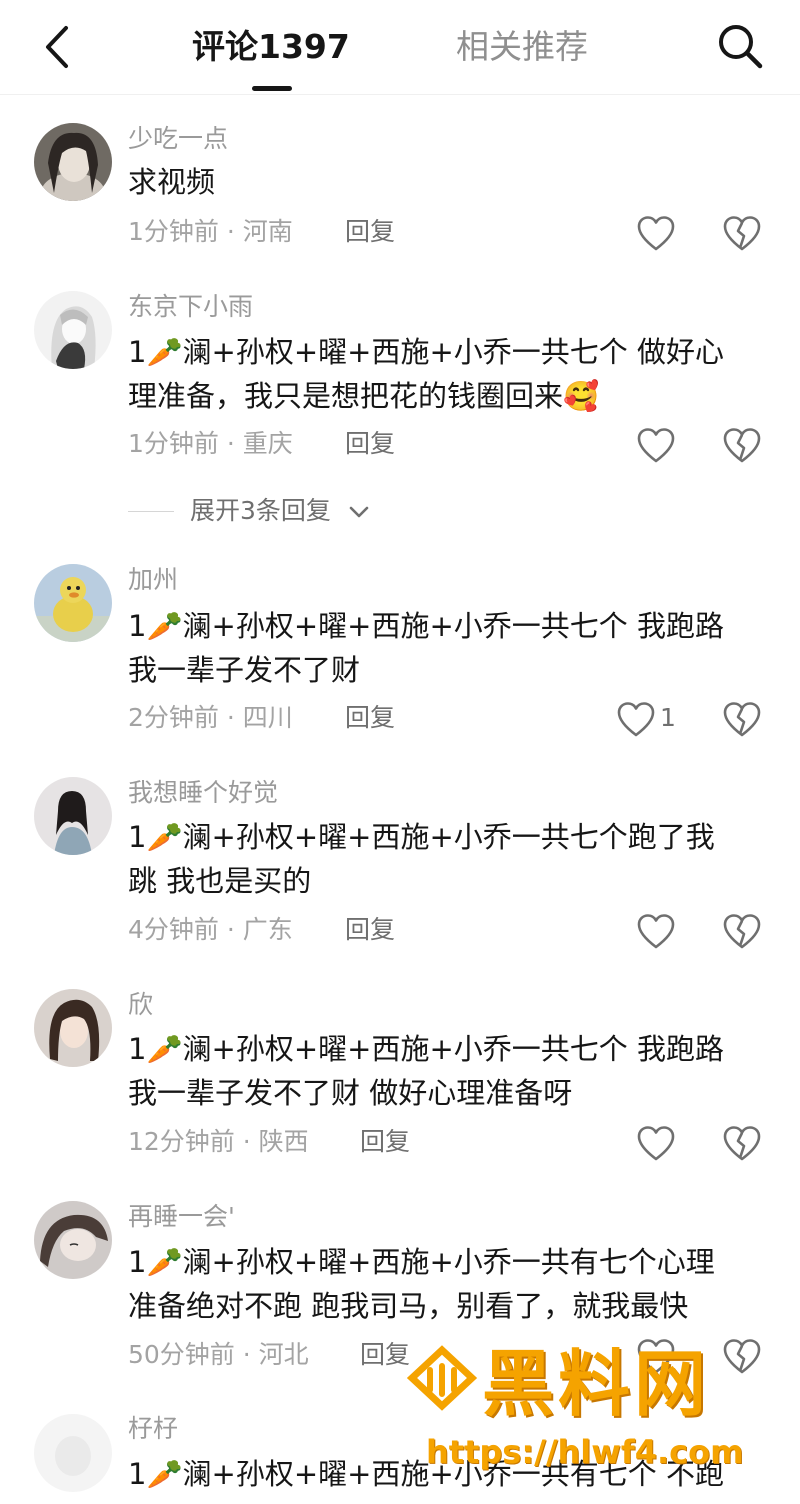 The image size is (800, 1504). What do you see at coordinates (426, 374) in the screenshot?
I see `comment-text: 1🥕澜+孙权+曜+西施+小乔一共七个 做好心 理准备，我只是想把花的钱圈回来🥰` at bounding box center [426, 374].